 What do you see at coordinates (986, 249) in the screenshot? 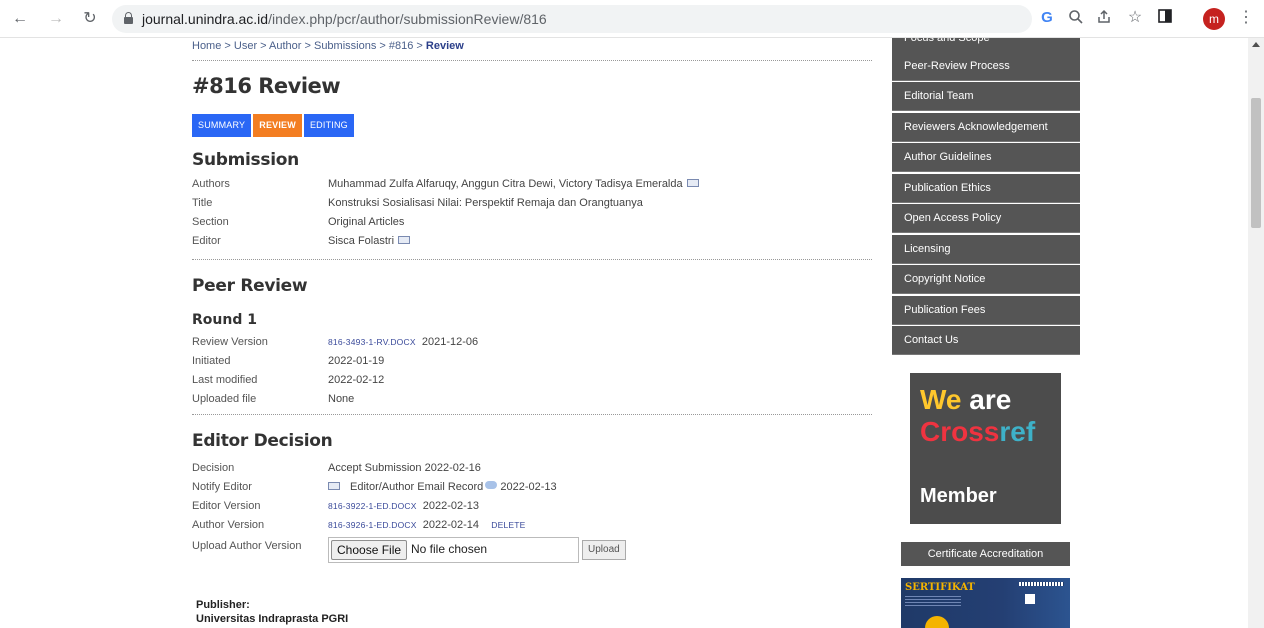
I see `sidebar-item-licensing: Licensing` at bounding box center [986, 249].